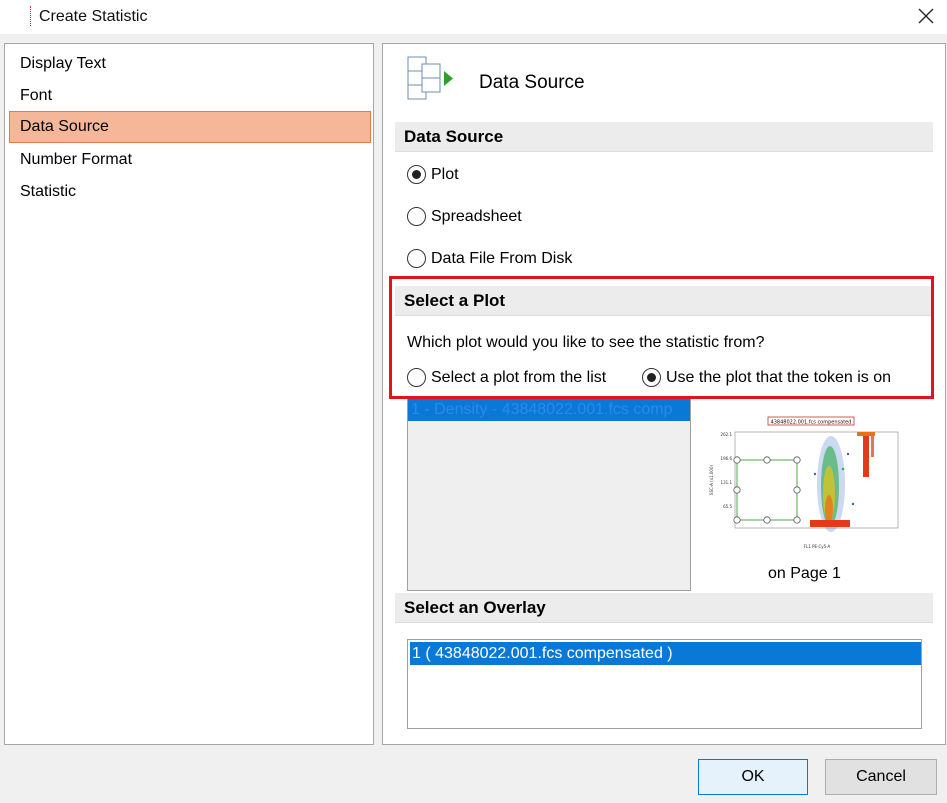 Image resolution: width=947 pixels, height=803 pixels. I want to click on overlay-list-item: 1 ( 43848022.001.fcs compensated ), so click(665, 653).